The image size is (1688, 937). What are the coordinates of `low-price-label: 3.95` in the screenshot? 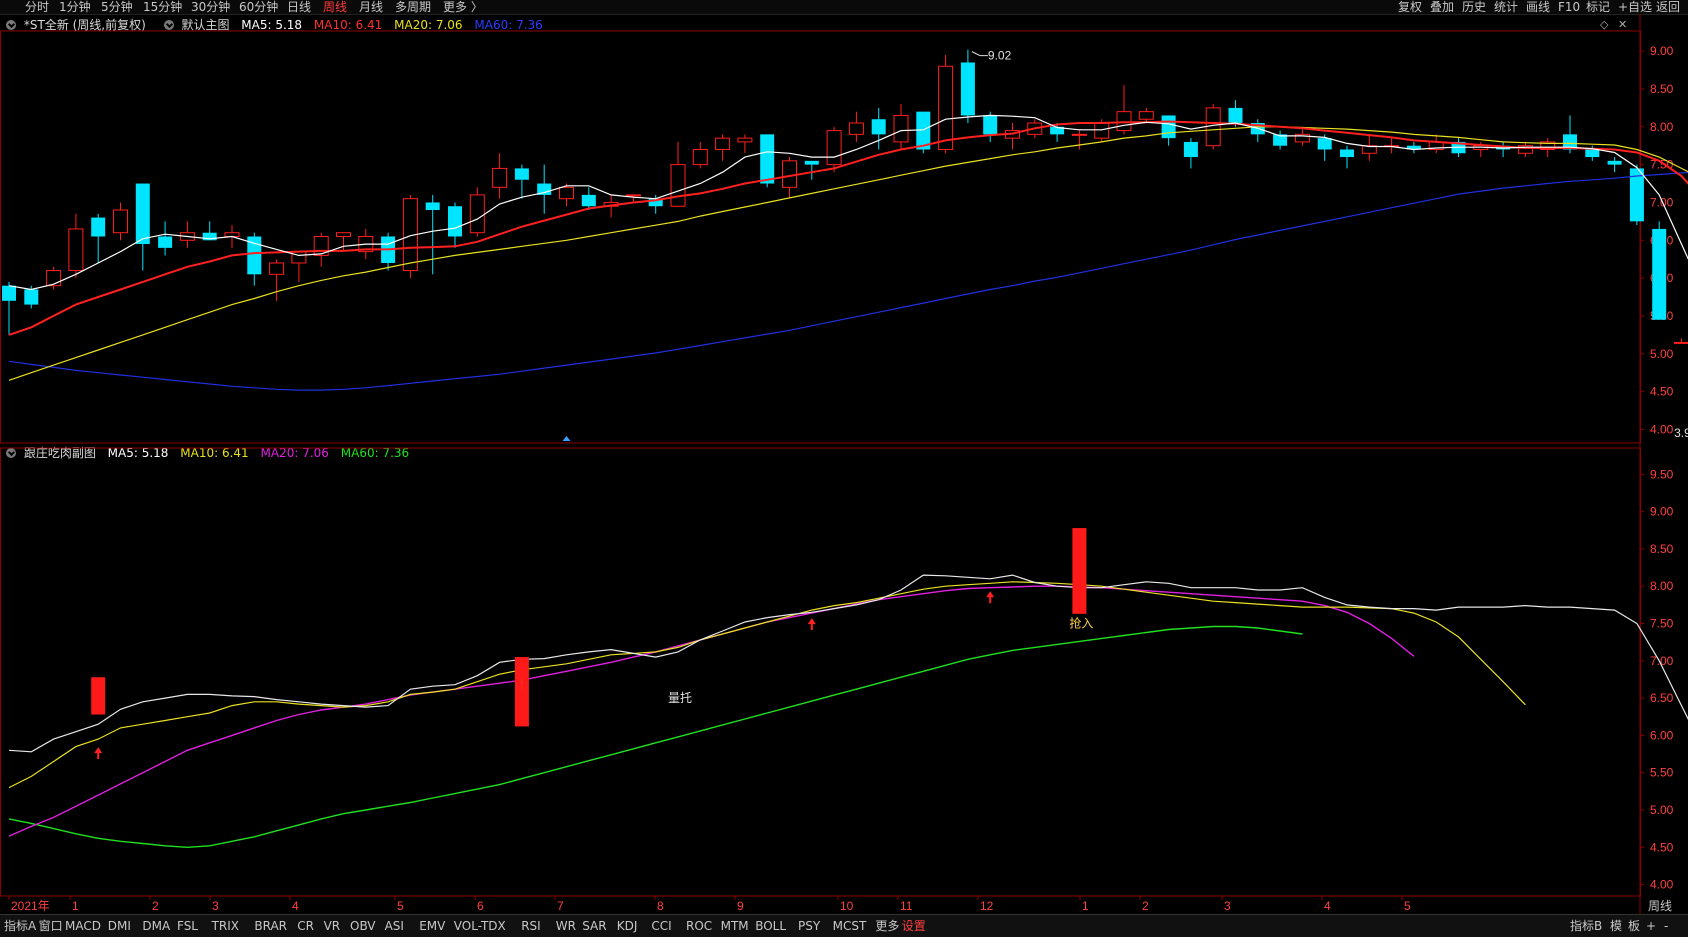 It's located at (1681, 433).